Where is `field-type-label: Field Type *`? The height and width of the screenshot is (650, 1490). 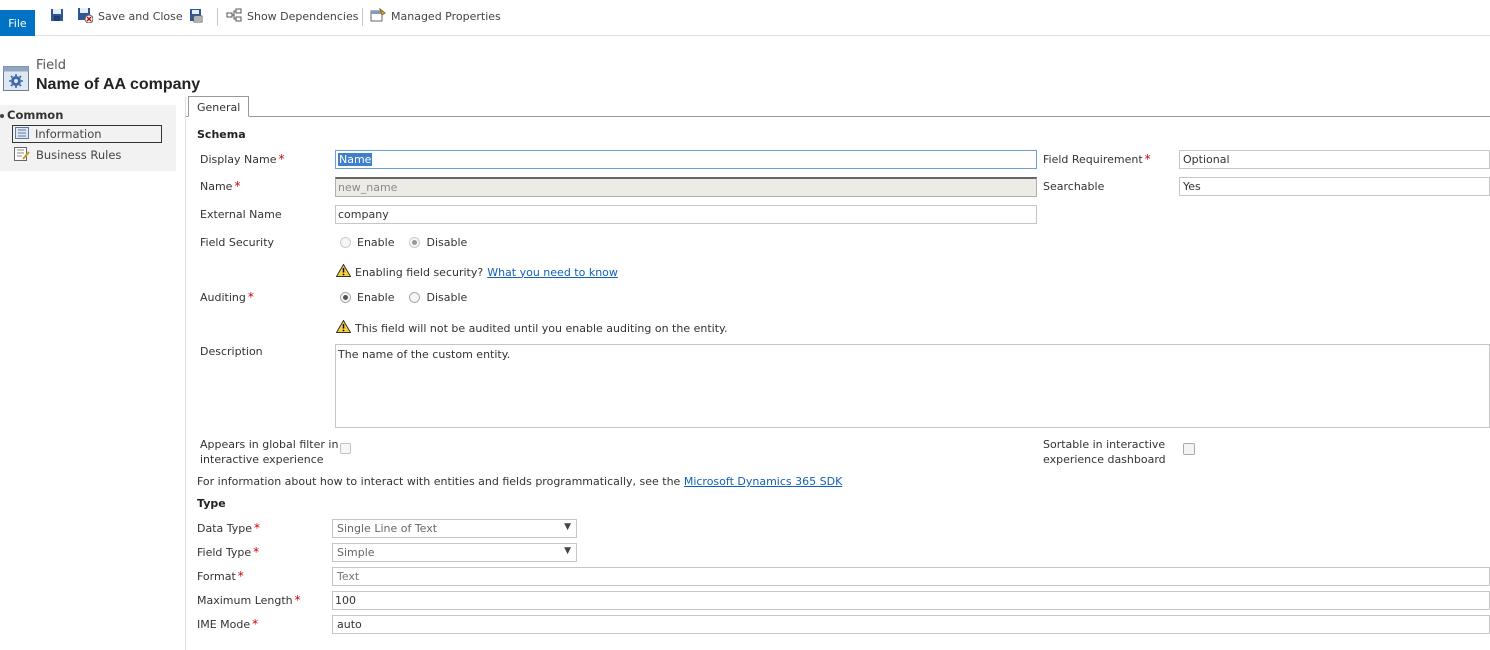 field-type-label: Field Type * is located at coordinates (228, 552).